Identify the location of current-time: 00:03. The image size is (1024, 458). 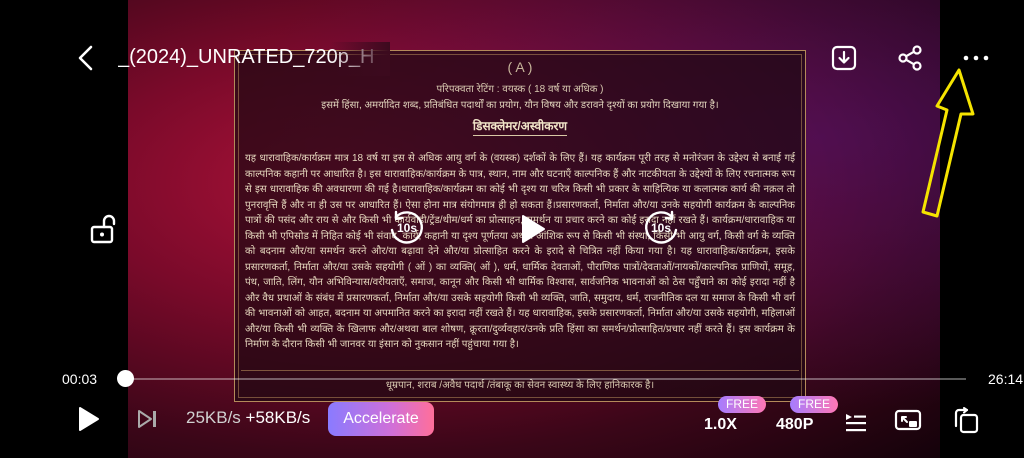
(80, 379).